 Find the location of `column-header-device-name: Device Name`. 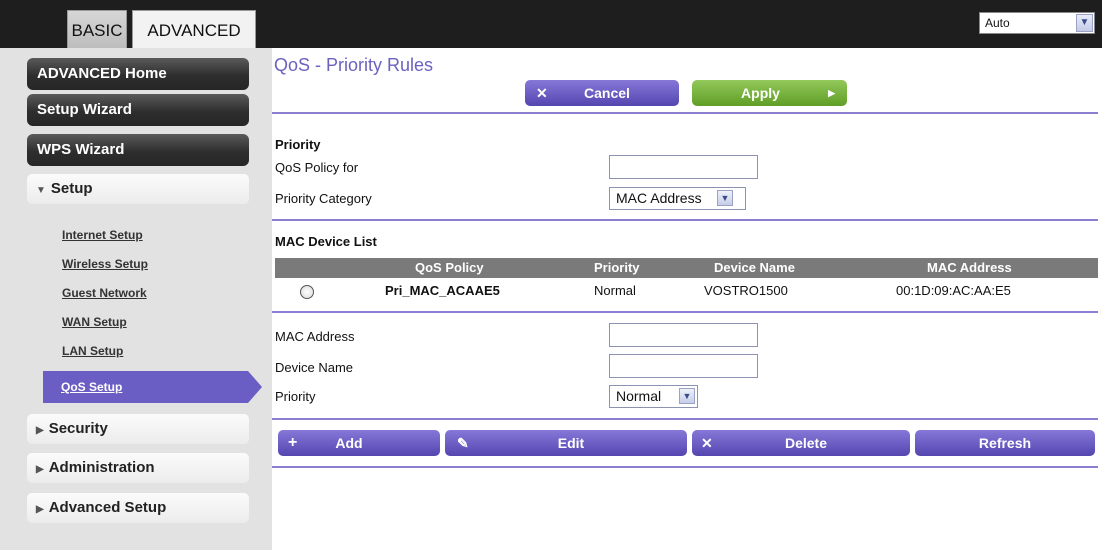

column-header-device-name: Device Name is located at coordinates (754, 267).